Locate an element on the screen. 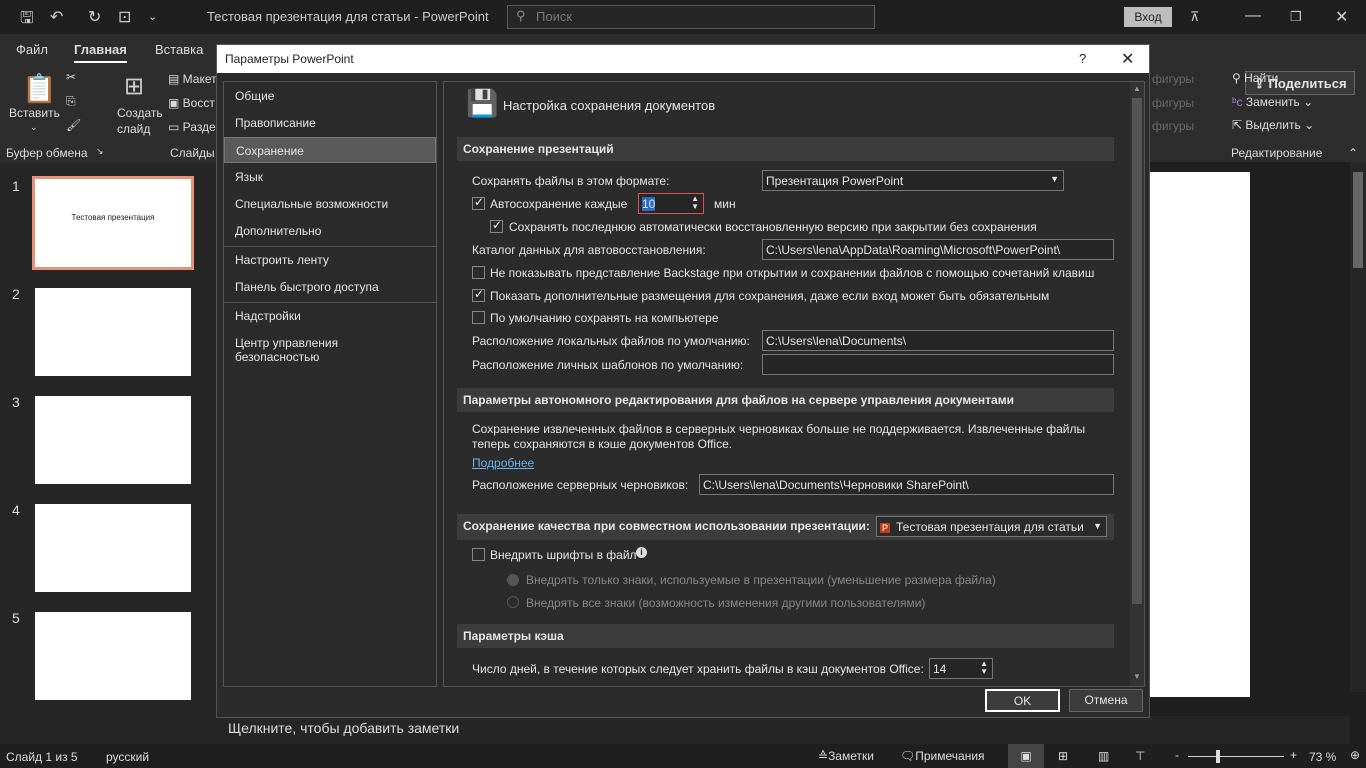 This screenshot has height=768, width=1366. login-button: Вход is located at coordinates (1148, 17).